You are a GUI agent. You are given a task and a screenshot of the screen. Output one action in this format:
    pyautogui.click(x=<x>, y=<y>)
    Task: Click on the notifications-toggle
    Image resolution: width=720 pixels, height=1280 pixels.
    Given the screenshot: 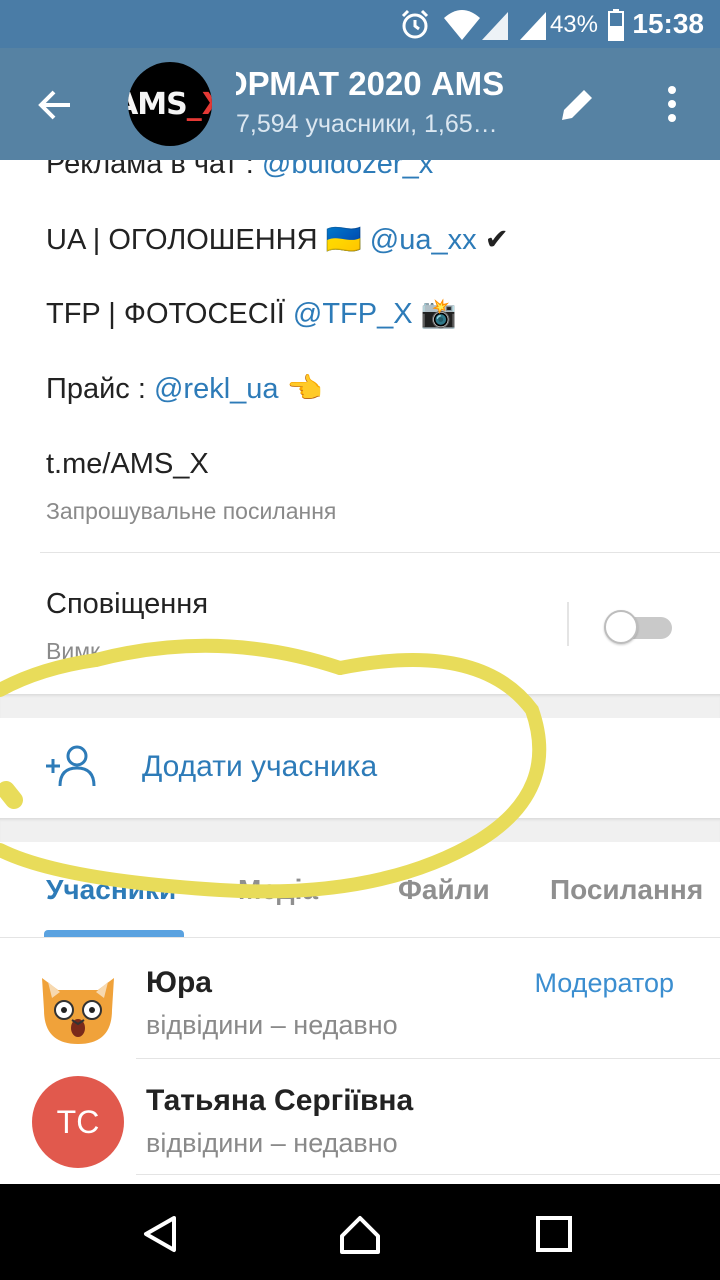 What is the action you would take?
    pyautogui.click(x=638, y=627)
    